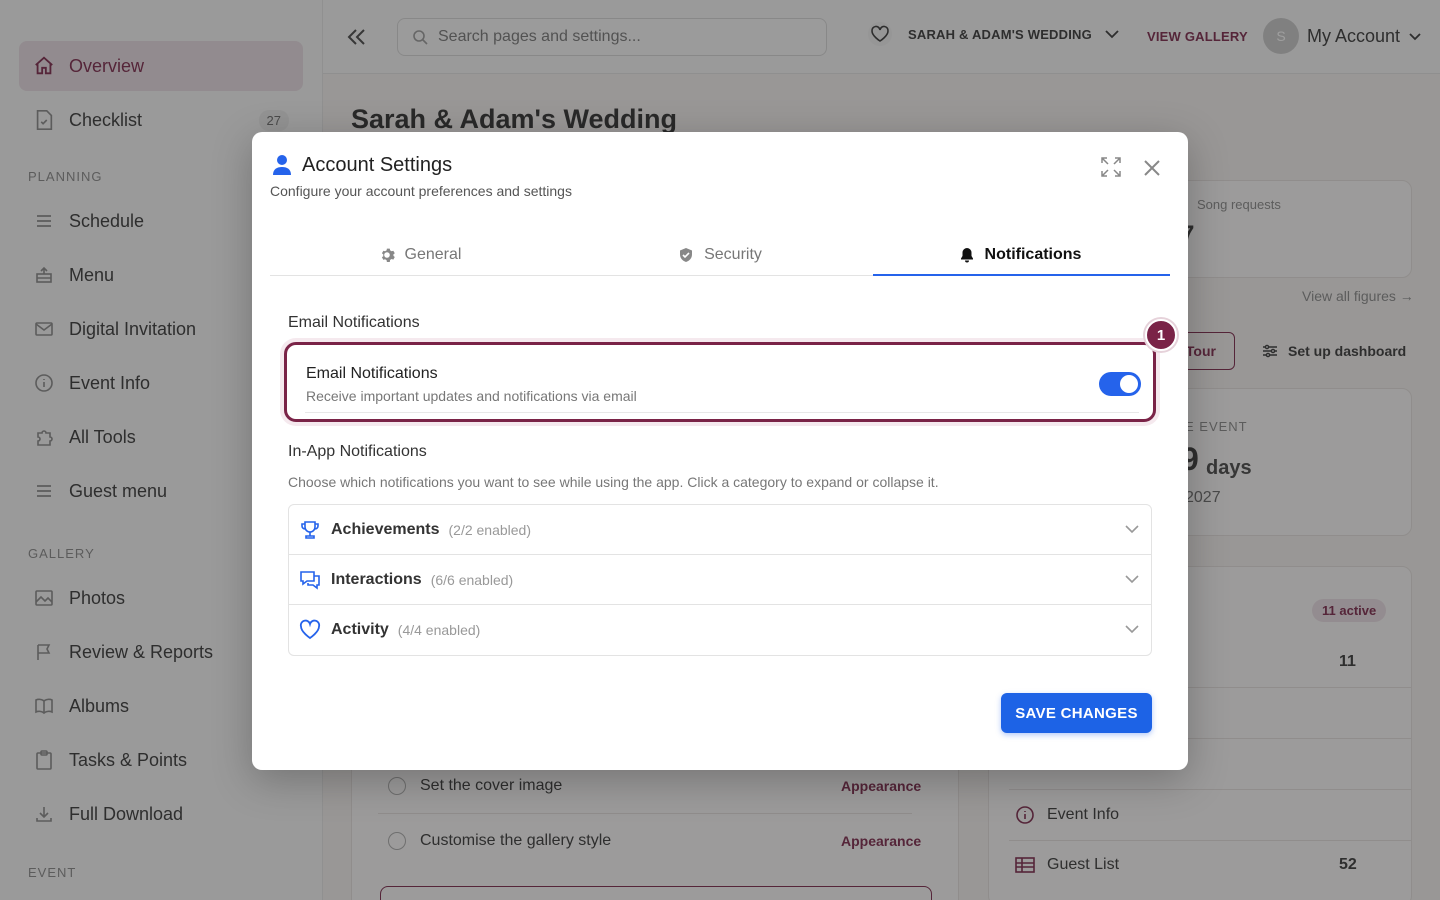  I want to click on category-interactions: Interactions (6/6 enabled), so click(720, 580).